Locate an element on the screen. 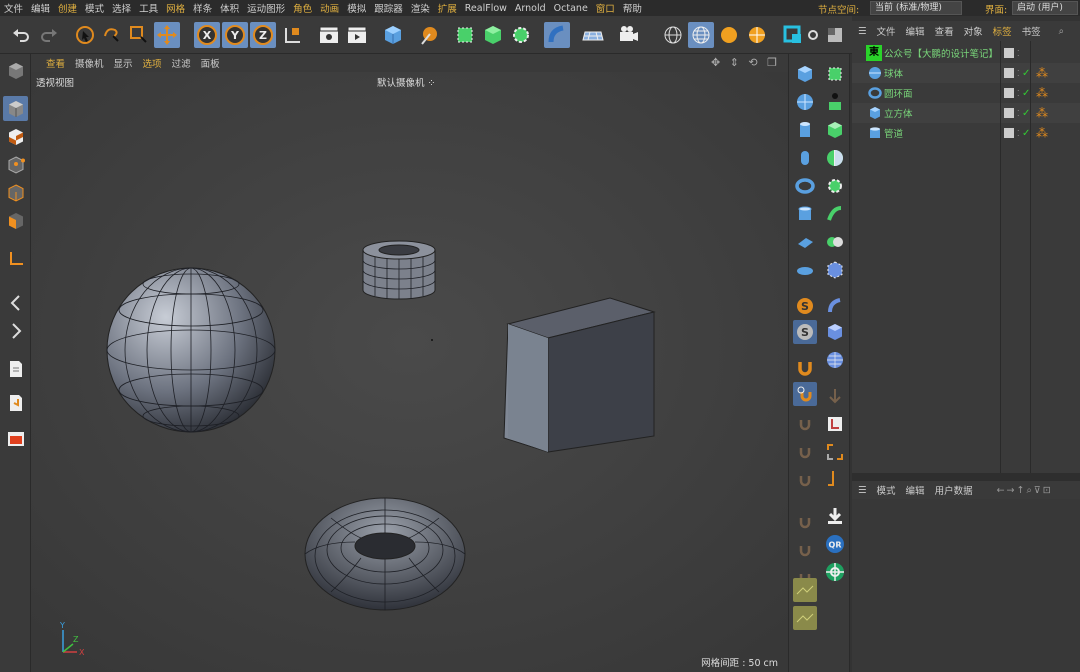  axis-mode-button is located at coordinates (15, 258).